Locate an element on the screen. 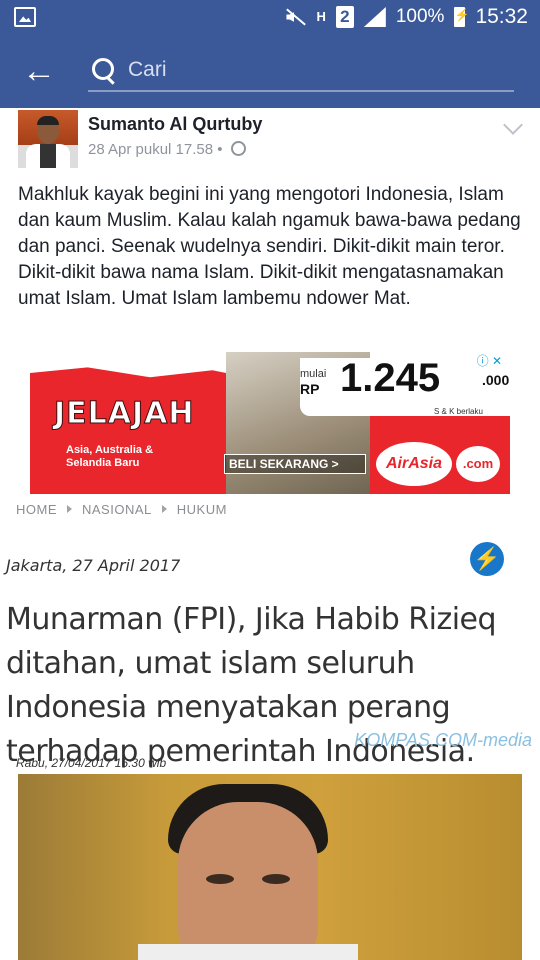  breadcrumb-home: HOME is located at coordinates (36, 509).